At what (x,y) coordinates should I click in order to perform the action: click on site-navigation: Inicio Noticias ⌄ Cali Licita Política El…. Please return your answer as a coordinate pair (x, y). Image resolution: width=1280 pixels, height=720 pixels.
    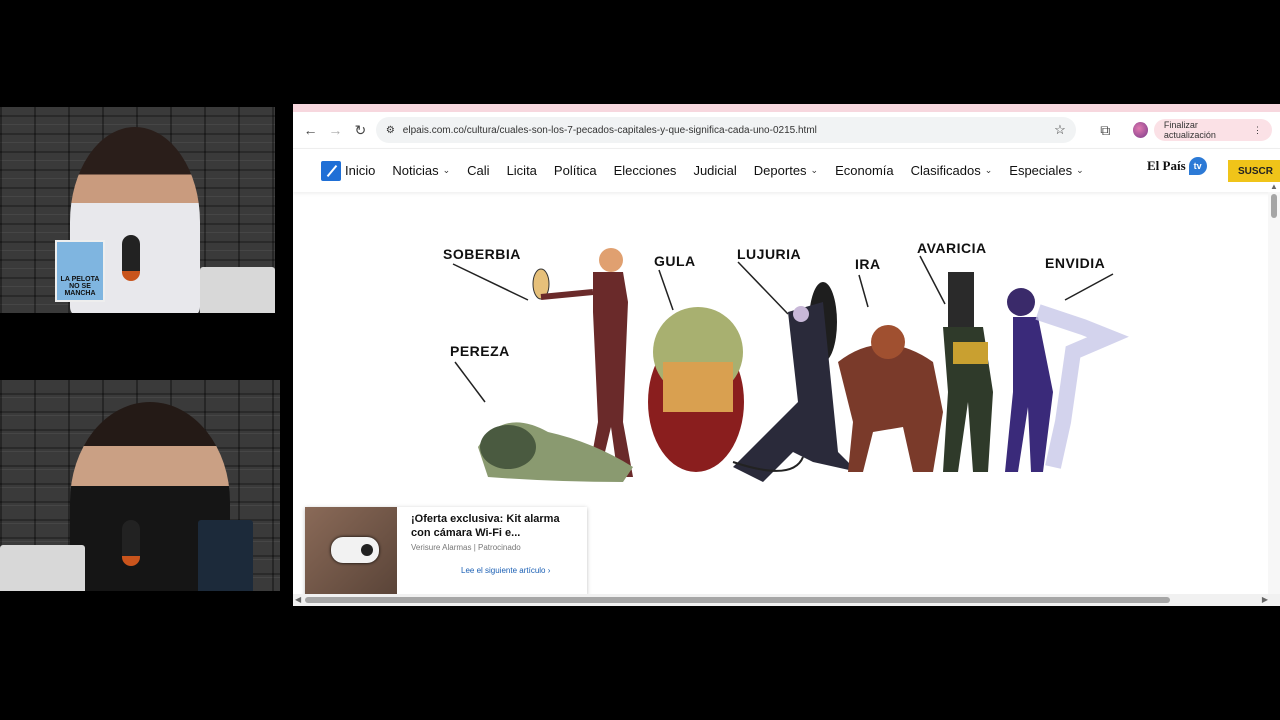
    Looking at the image, I should click on (786, 170).